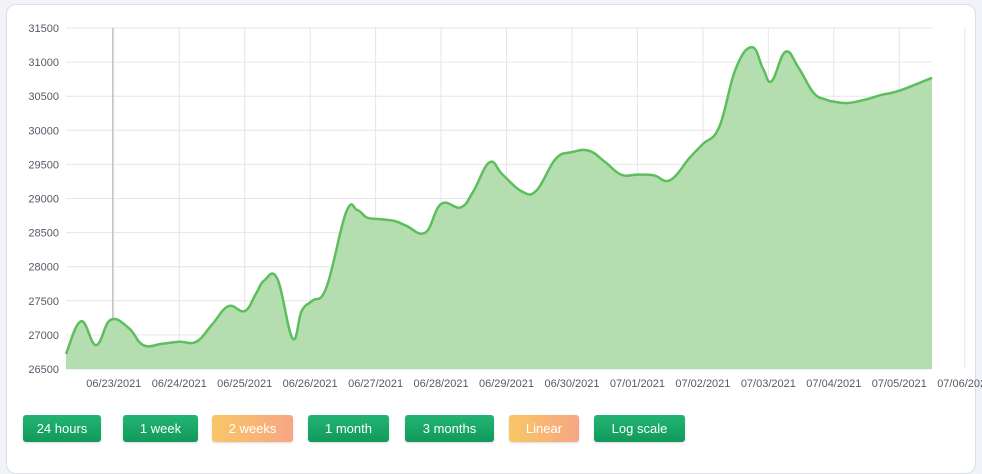  I want to click on y-tick-label: 28000, so click(43, 268).